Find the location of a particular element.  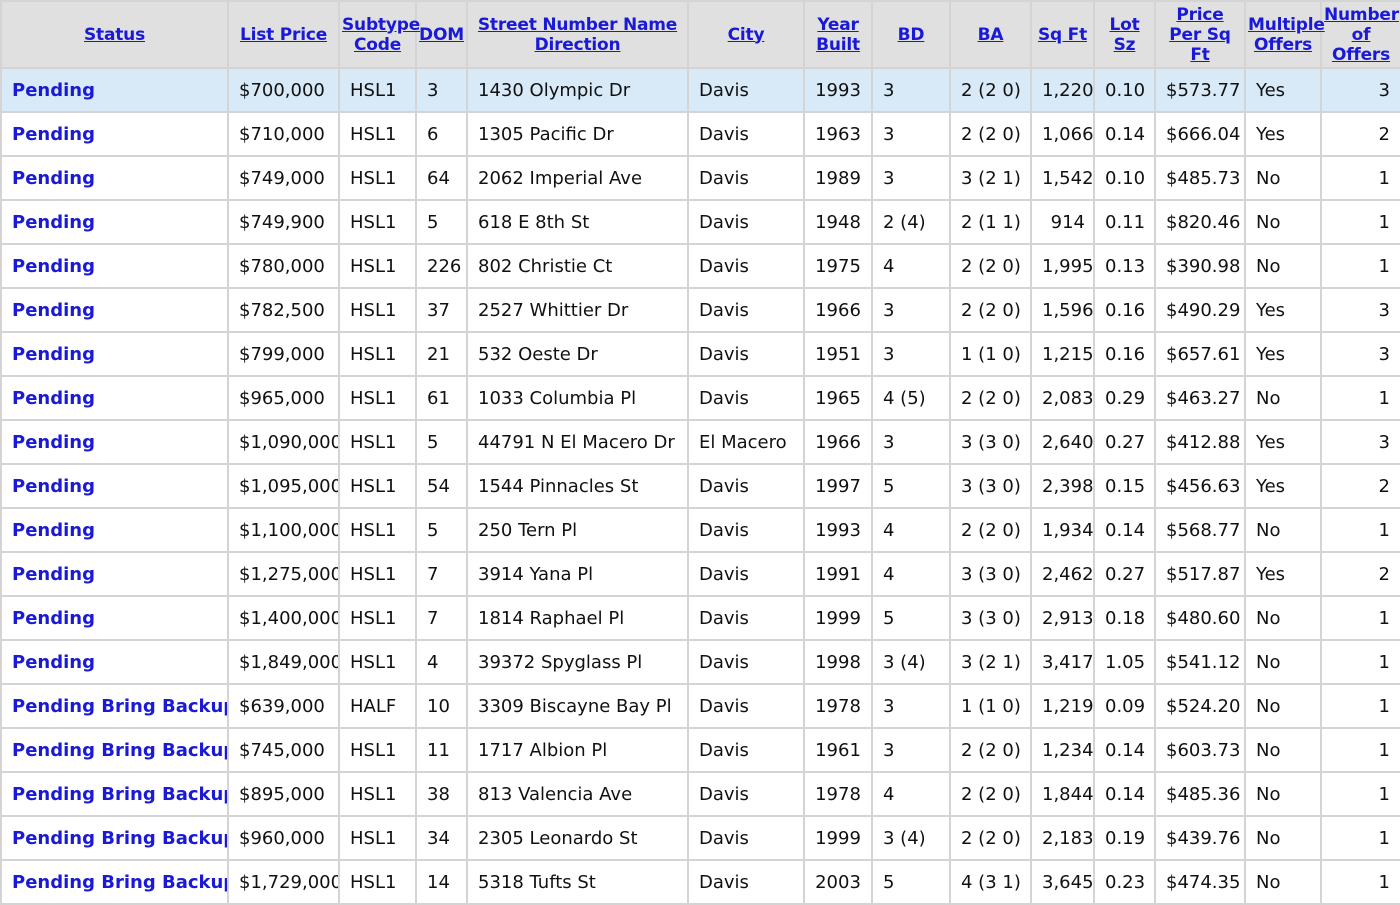

column-header-city: City is located at coordinates (746, 34).